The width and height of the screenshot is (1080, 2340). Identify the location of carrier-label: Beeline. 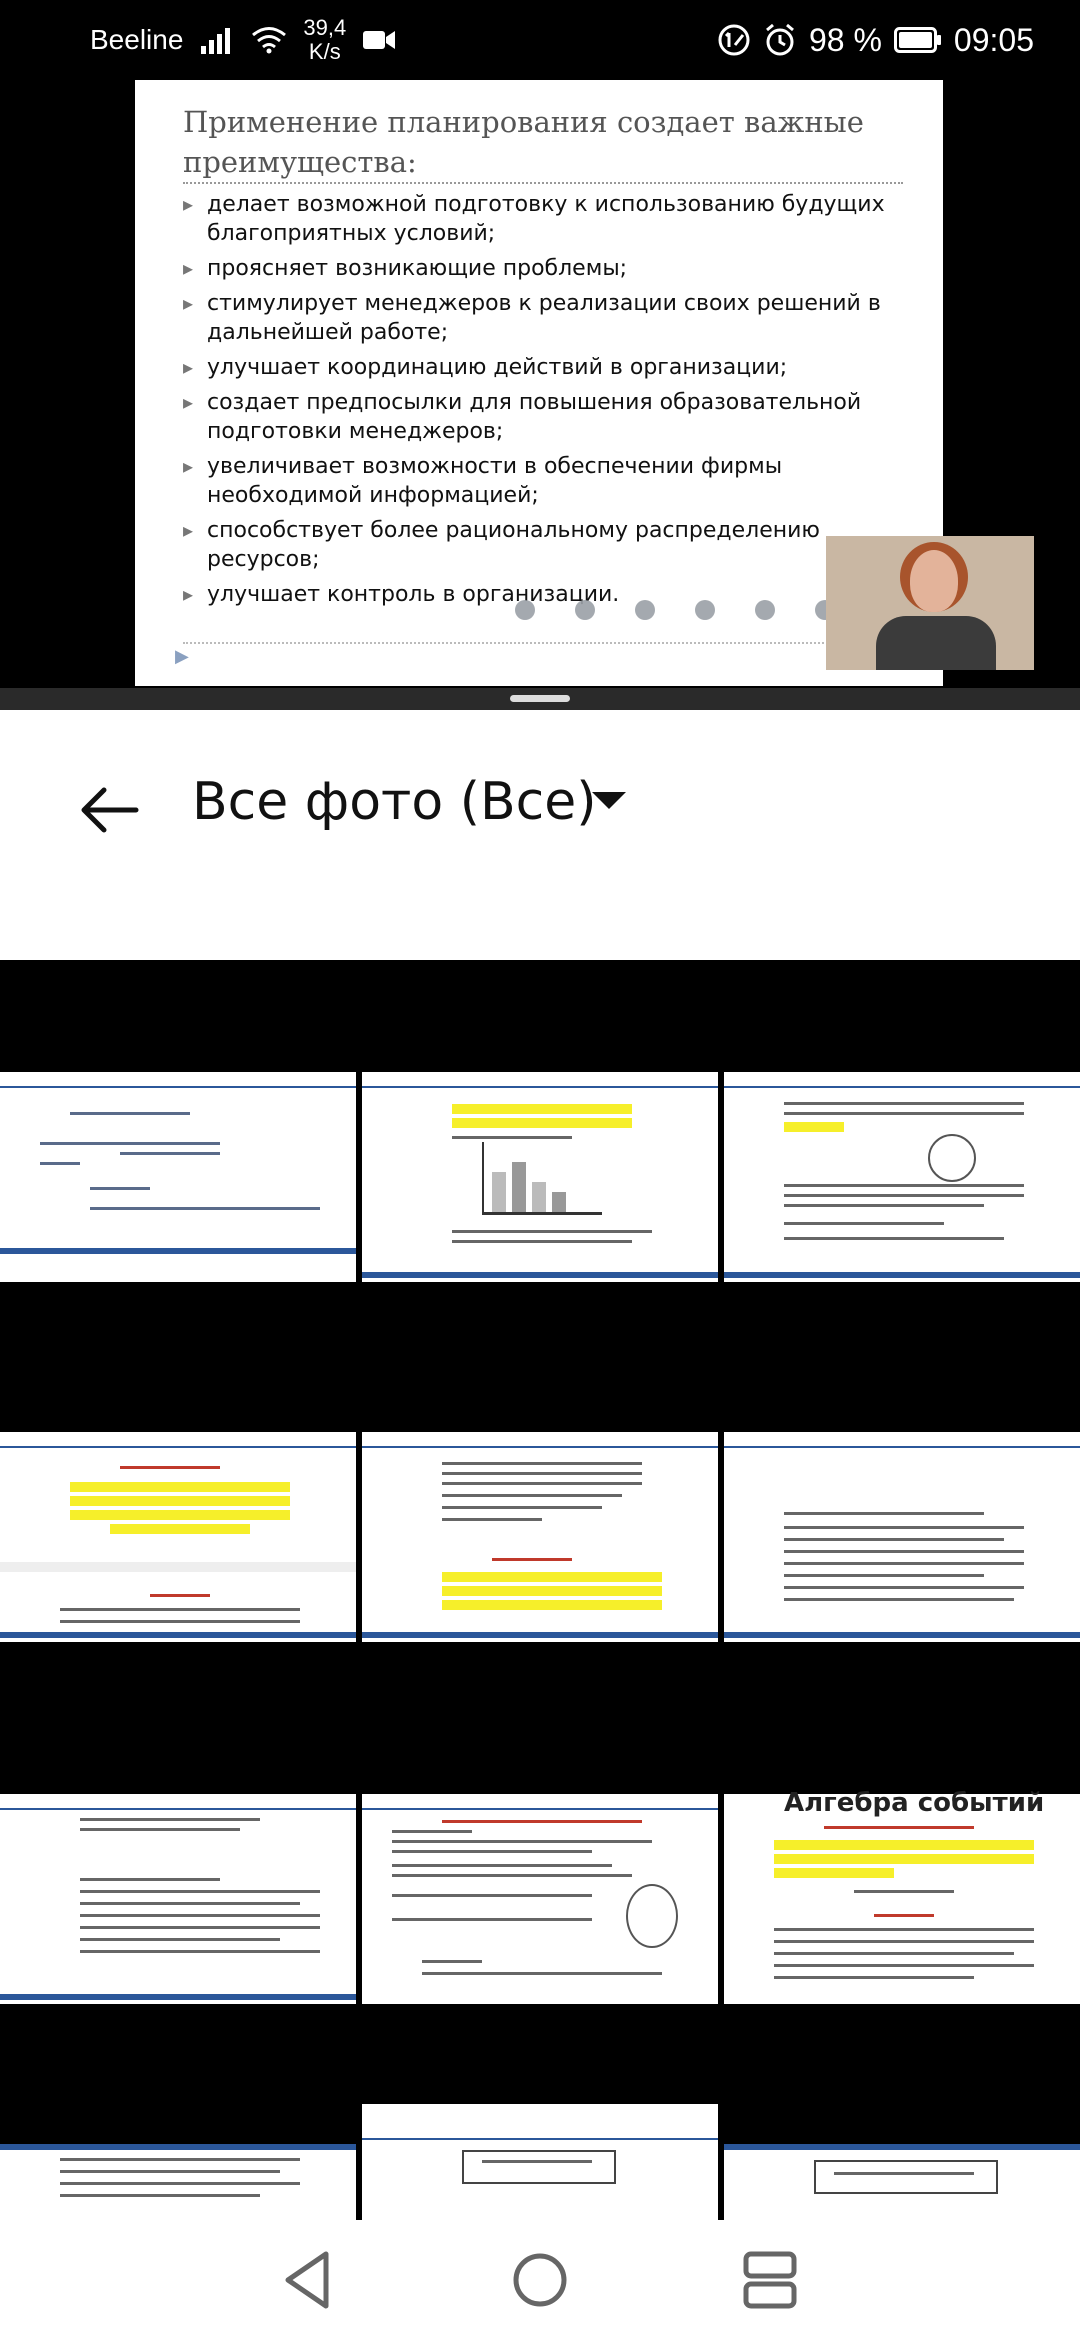
(137, 39).